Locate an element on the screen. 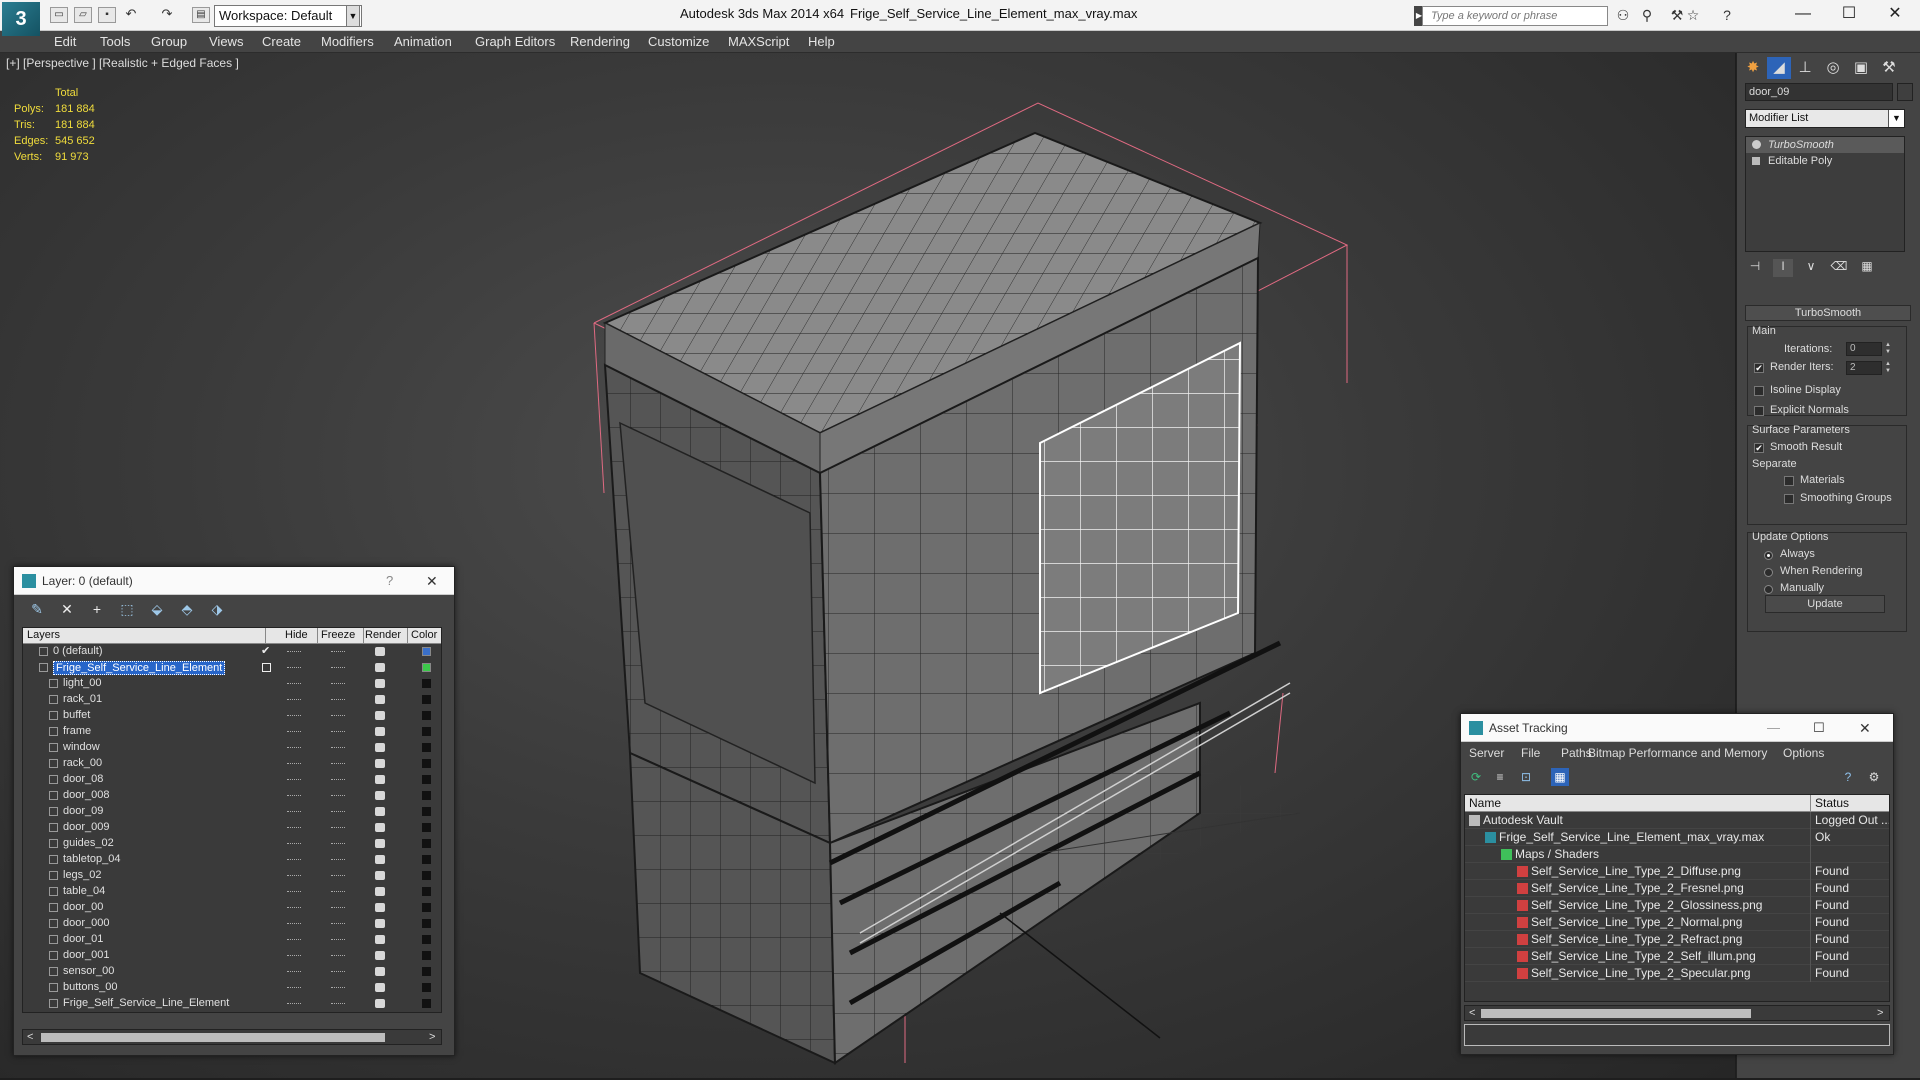  configure-sets-icon: ▦ is located at coordinates (1867, 268).